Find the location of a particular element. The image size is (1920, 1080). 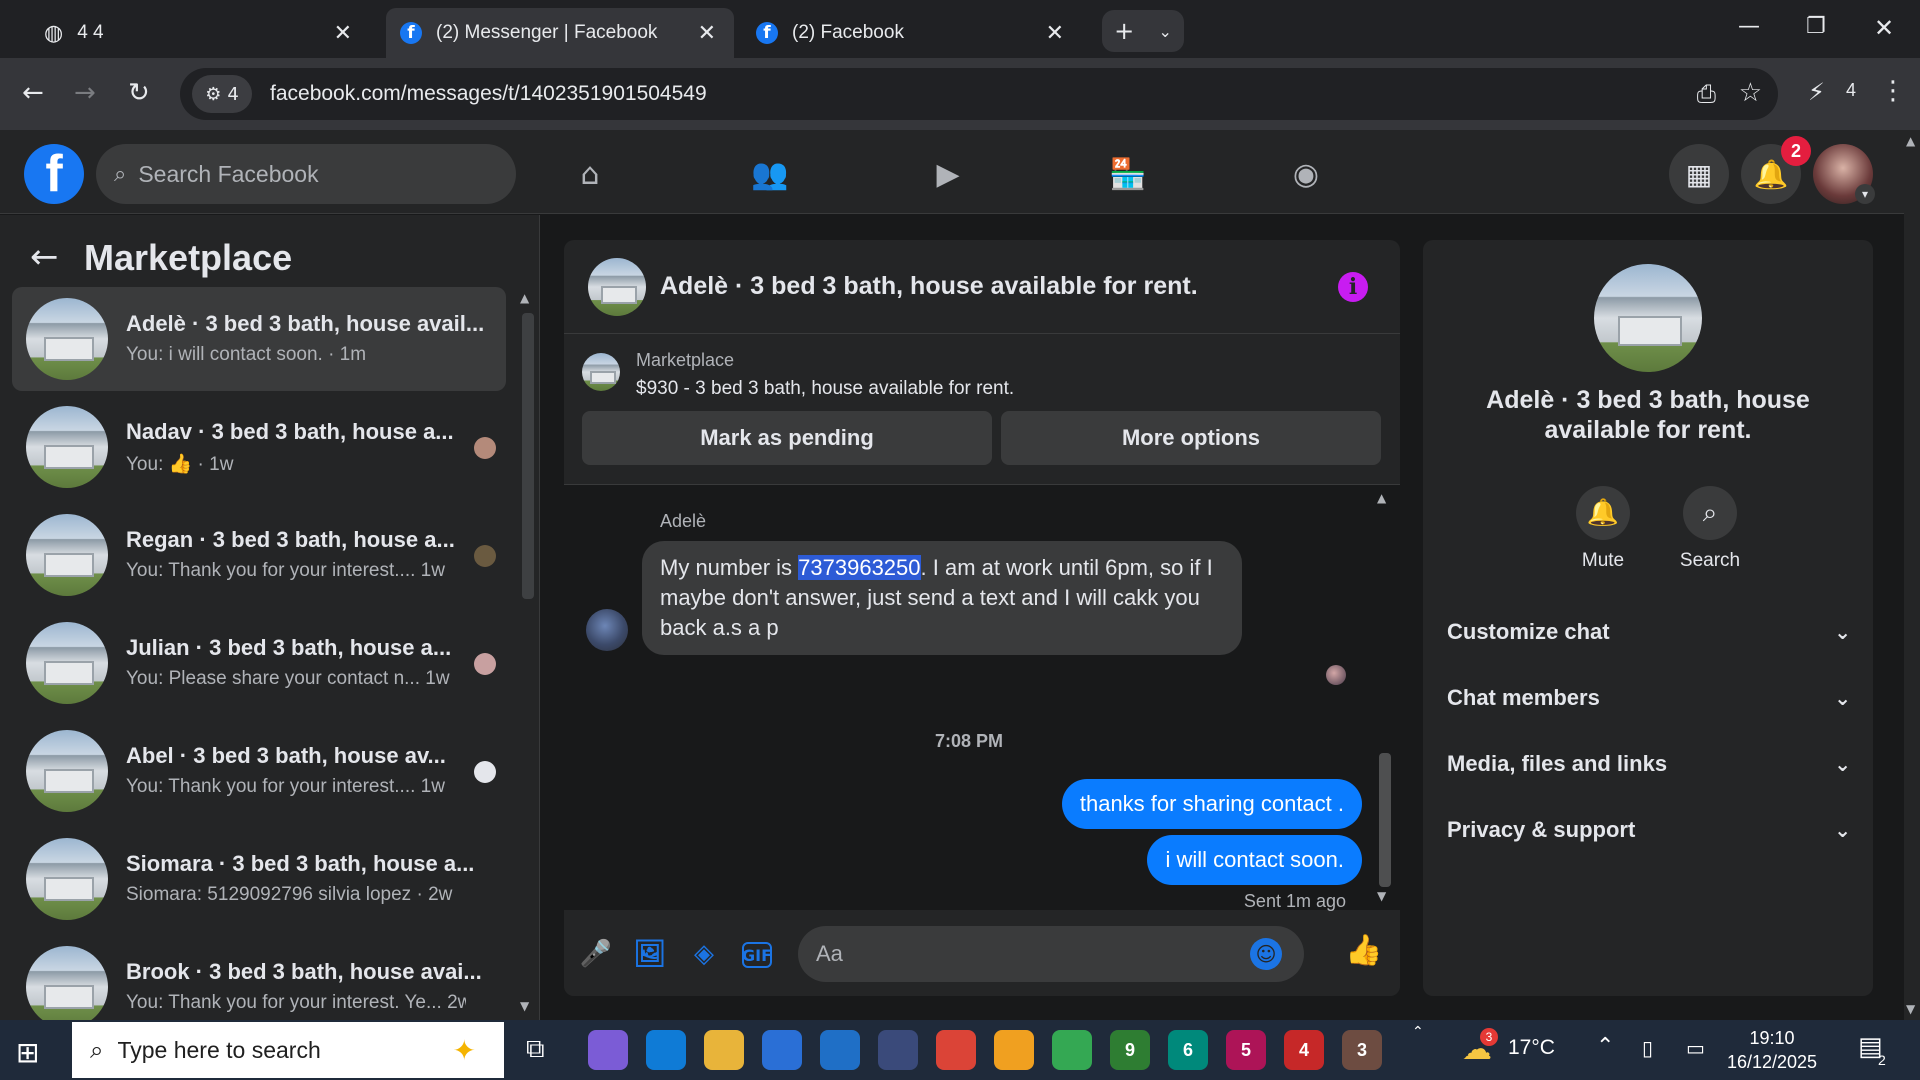

sender-avatar is located at coordinates (607, 630).